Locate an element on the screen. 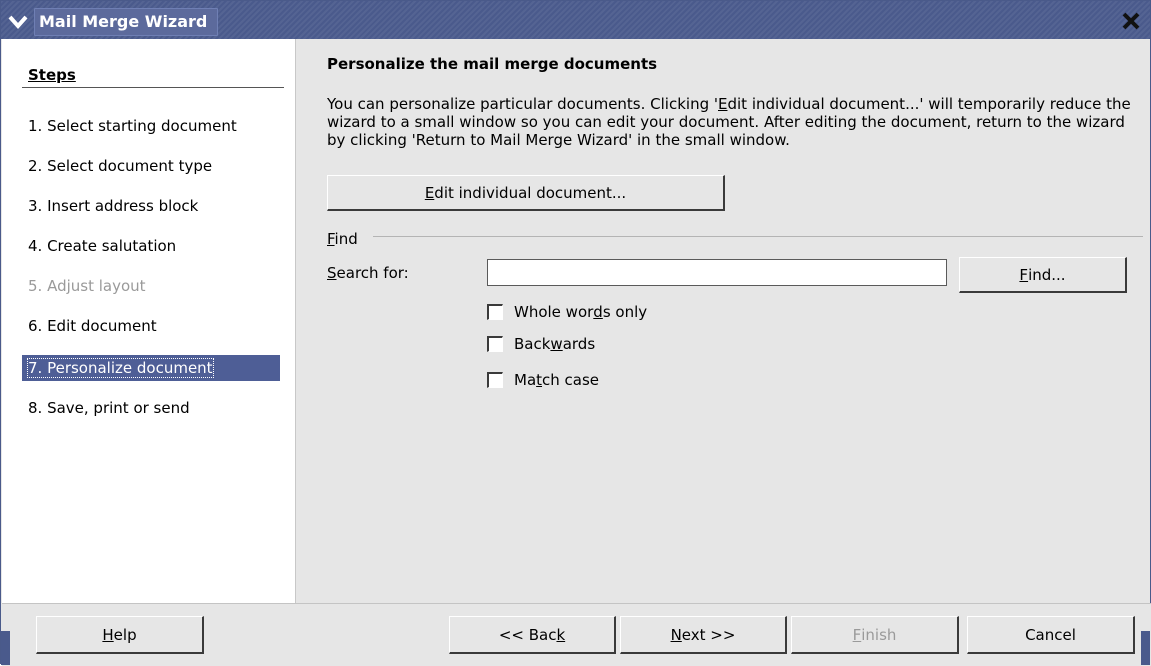 This screenshot has width=1151, height=666. option-label: ards is located at coordinates (579, 344).